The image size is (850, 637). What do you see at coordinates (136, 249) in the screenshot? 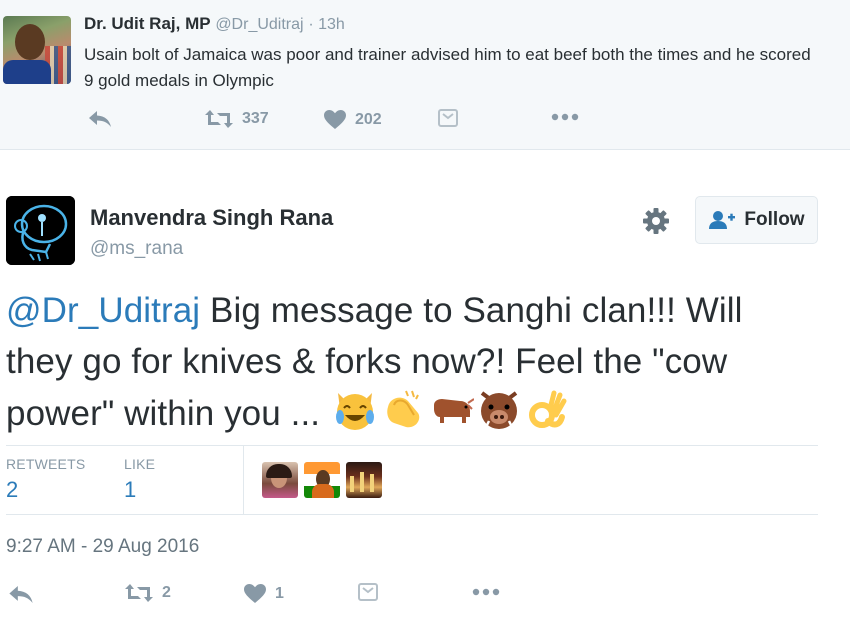
I see `author-handle: @ms_rana` at bounding box center [136, 249].